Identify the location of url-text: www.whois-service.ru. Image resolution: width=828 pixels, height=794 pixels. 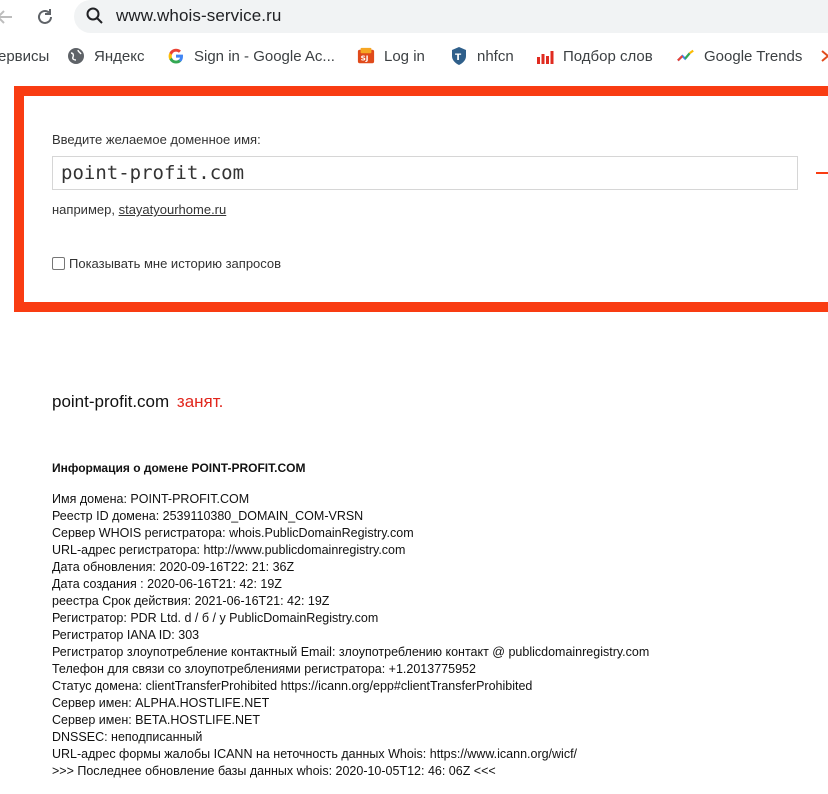
(199, 15).